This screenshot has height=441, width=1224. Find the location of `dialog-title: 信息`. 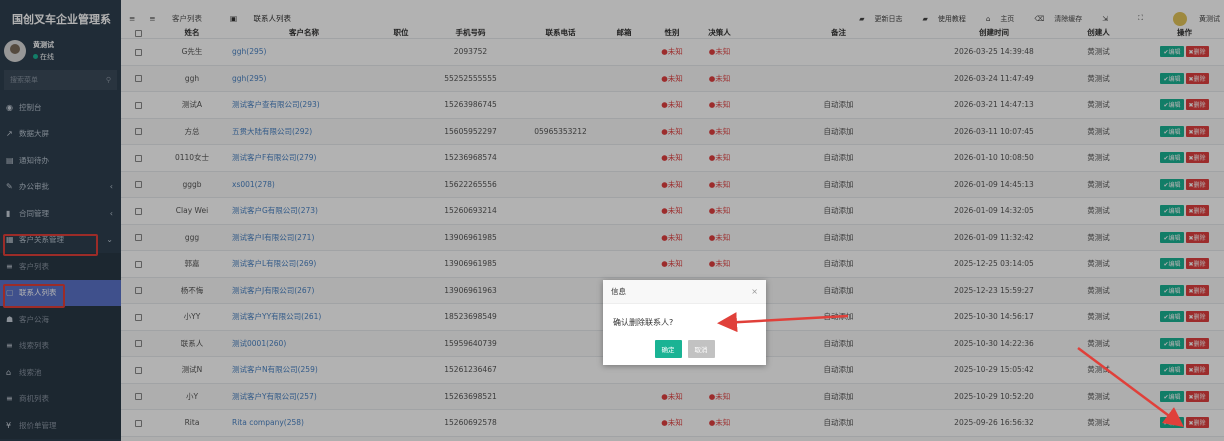

dialog-title: 信息 is located at coordinates (618, 291).